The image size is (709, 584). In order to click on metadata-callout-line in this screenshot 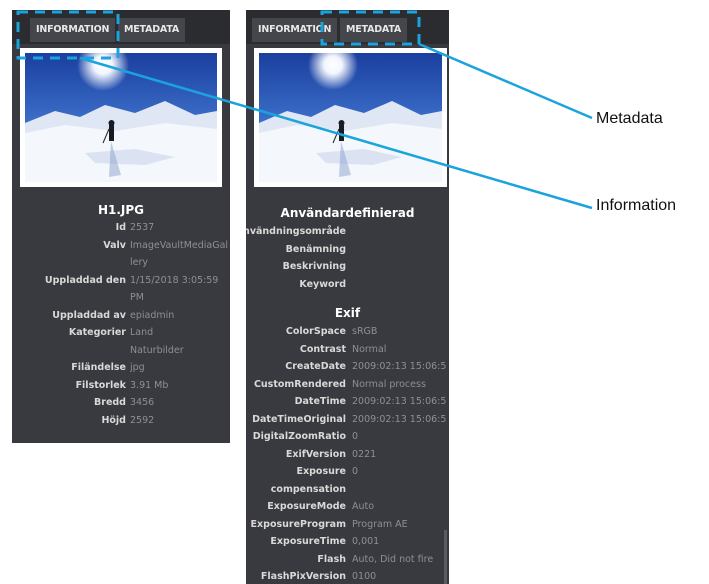, I will do `click(505, 81)`.